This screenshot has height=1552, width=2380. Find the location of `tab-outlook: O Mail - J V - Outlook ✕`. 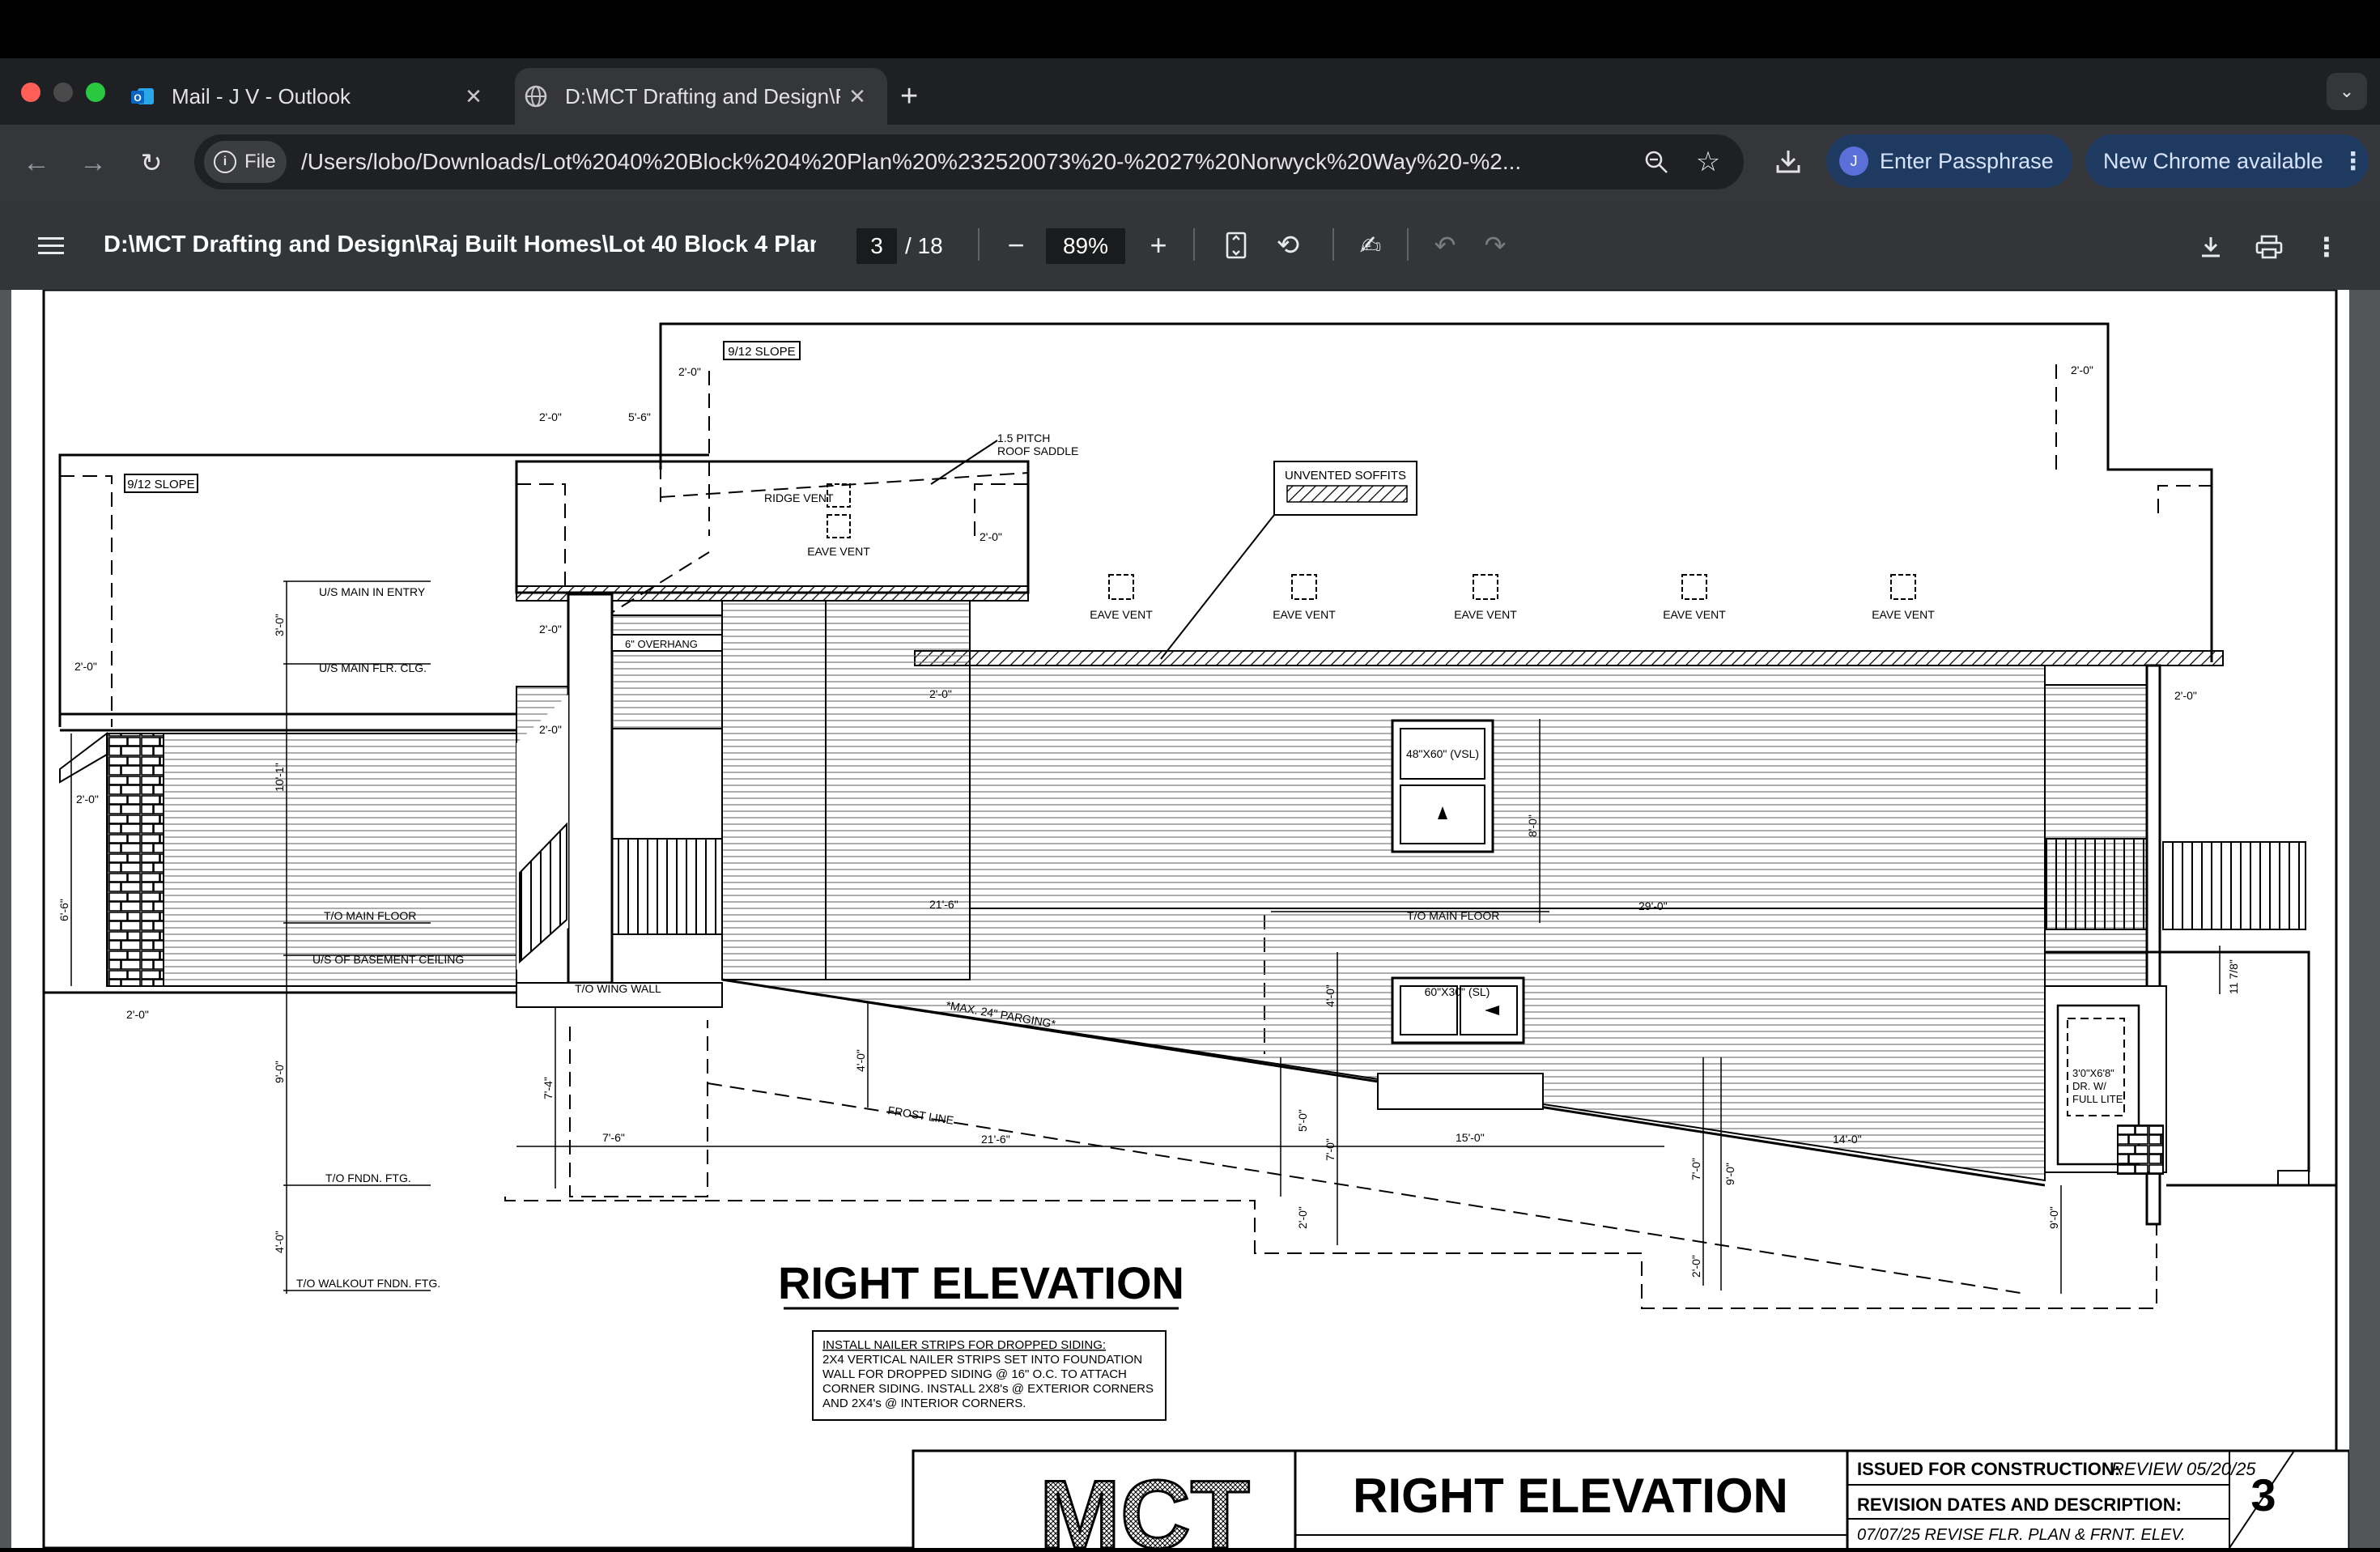

tab-outlook: O Mail - J V - Outlook ✕ is located at coordinates (317, 96).